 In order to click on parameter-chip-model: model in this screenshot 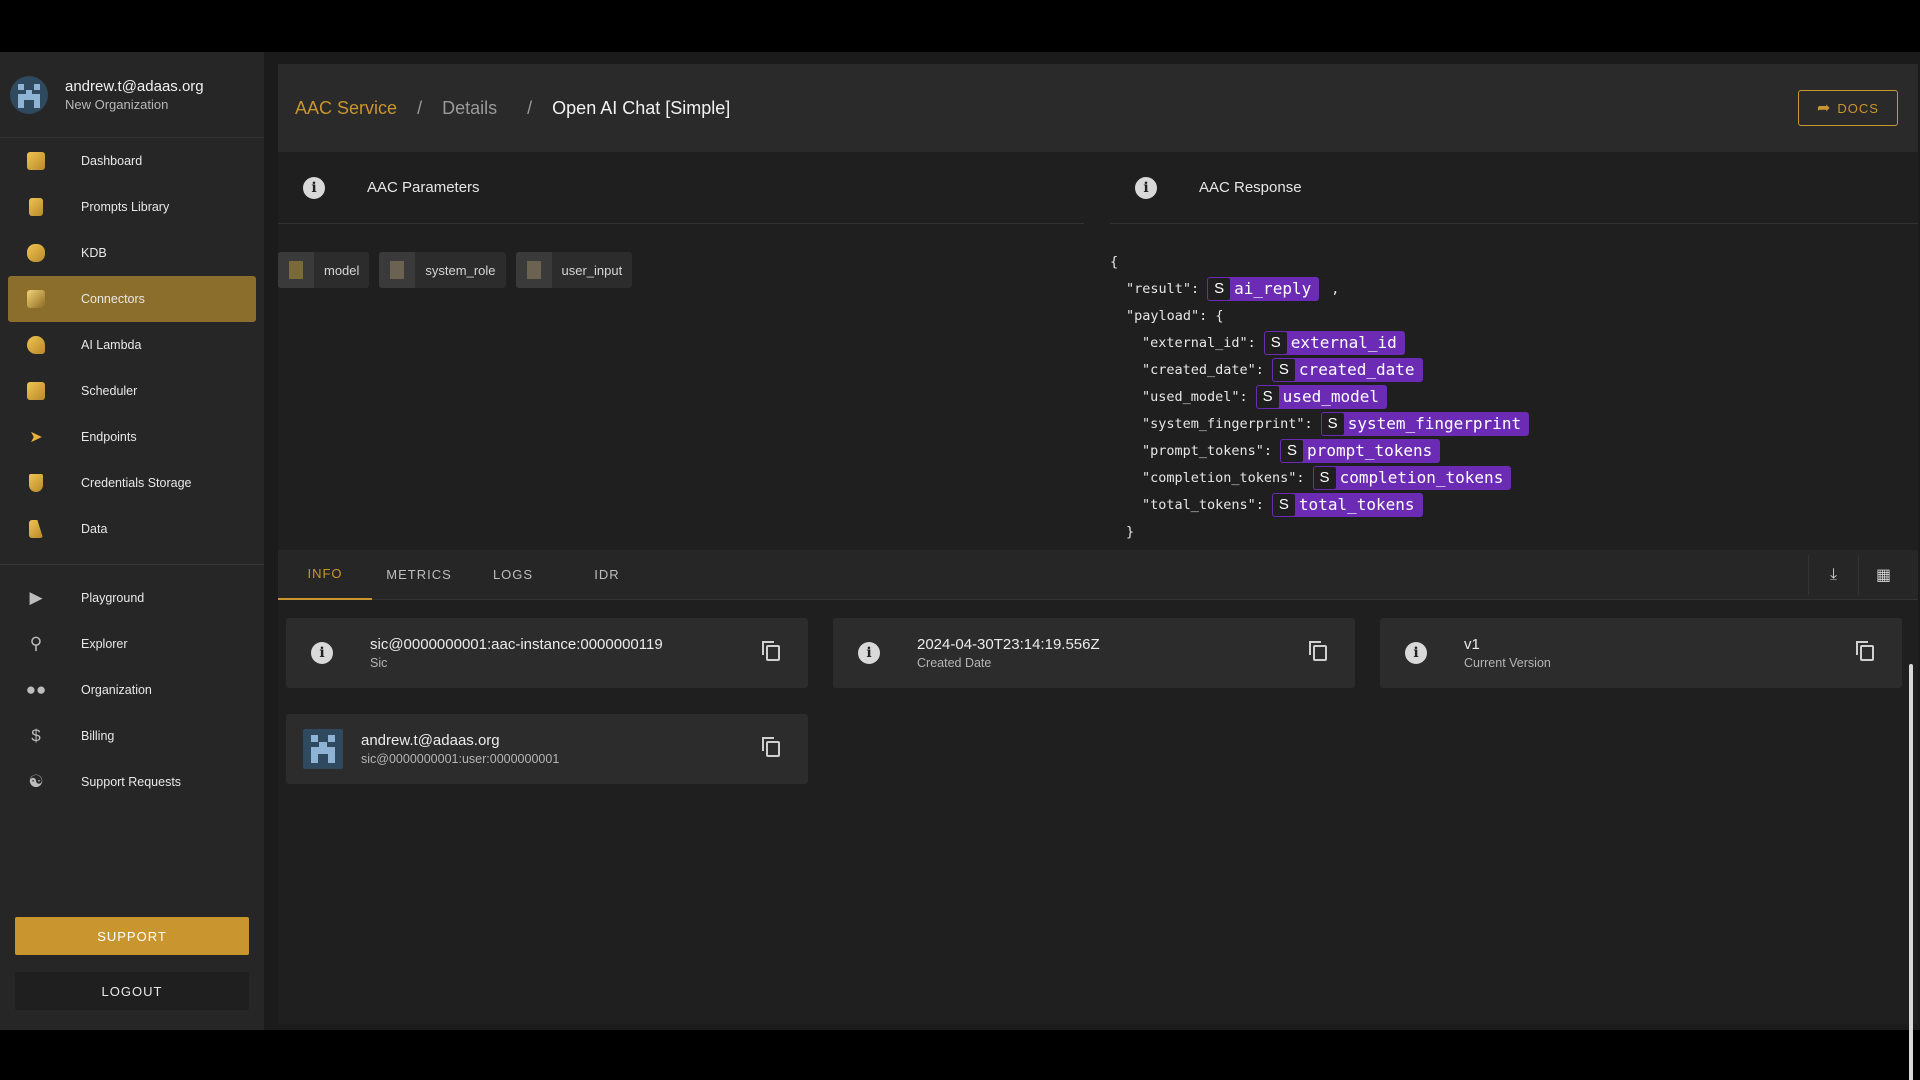, I will do `click(324, 270)`.